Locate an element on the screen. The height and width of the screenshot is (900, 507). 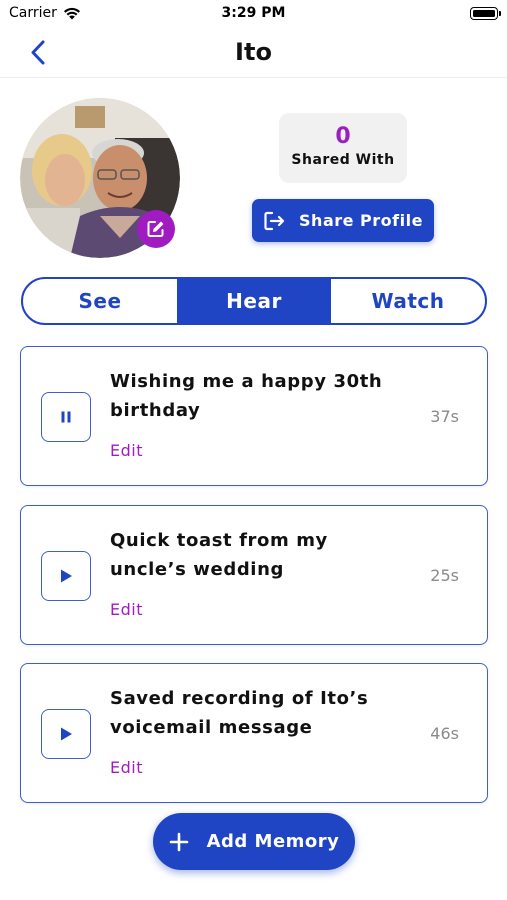
shared-with-label: Shared With is located at coordinates (343, 160).